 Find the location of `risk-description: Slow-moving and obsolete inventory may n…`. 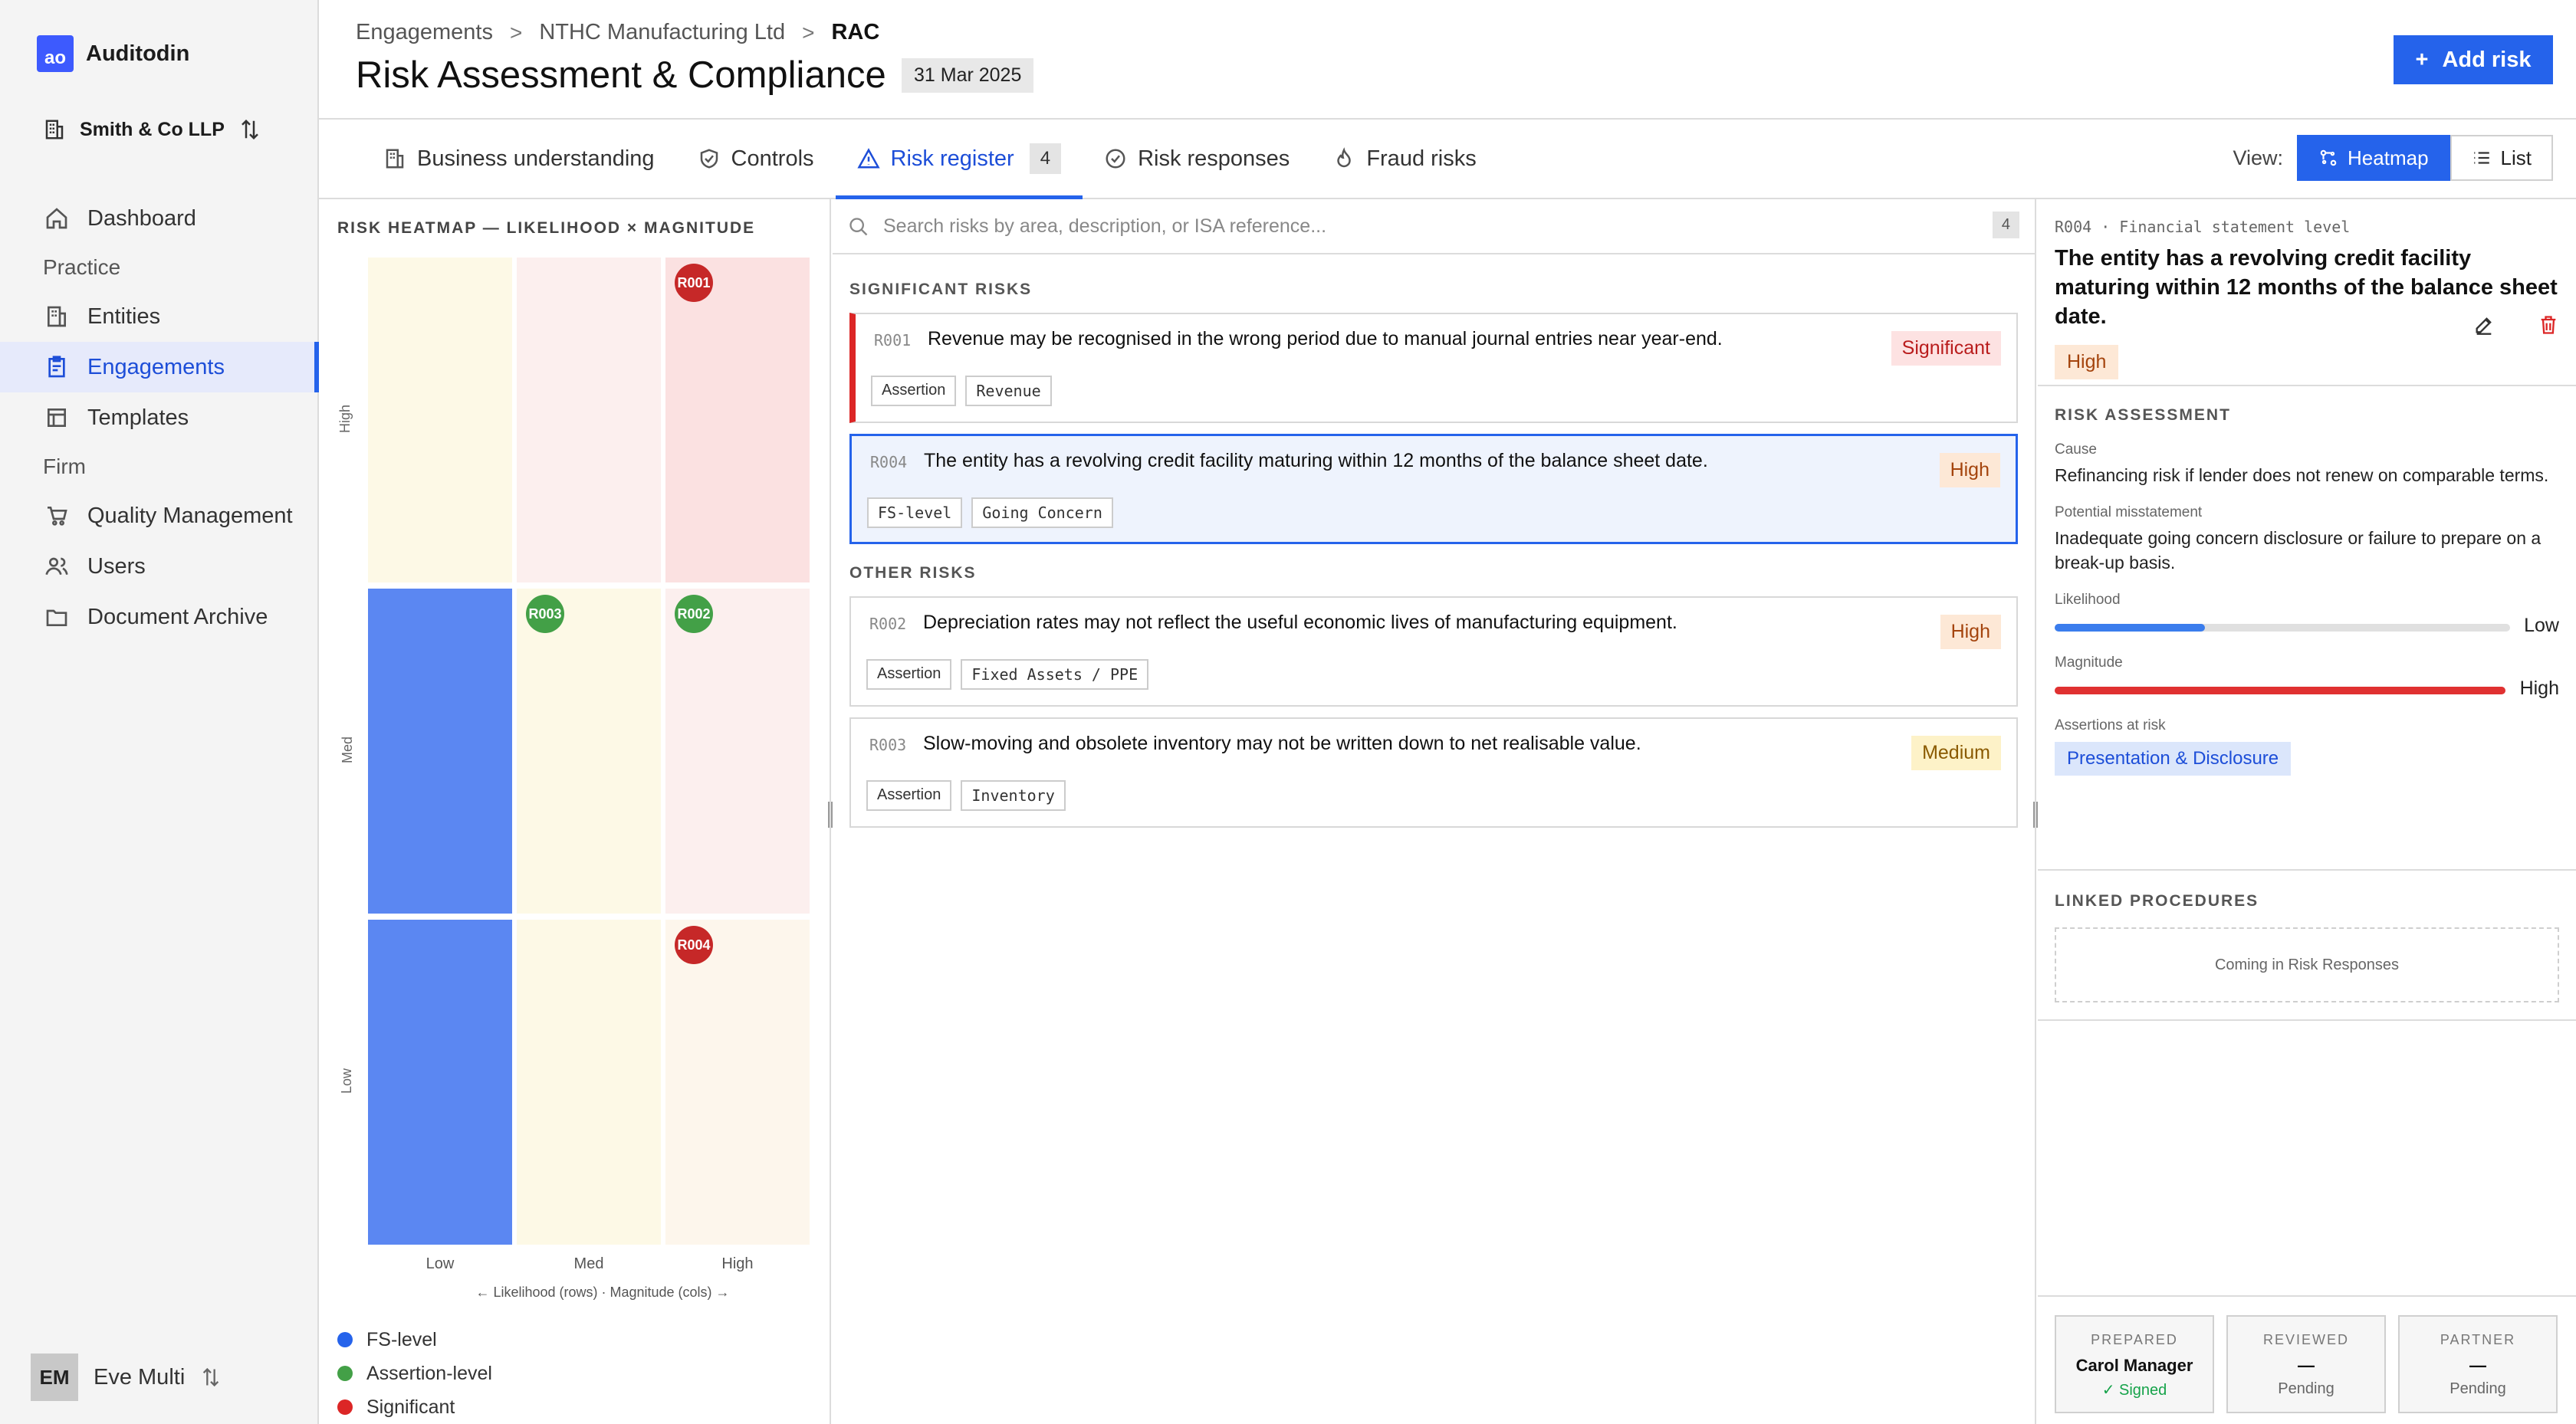

risk-description: Slow-moving and obsolete inventory may n… is located at coordinates (1282, 743).